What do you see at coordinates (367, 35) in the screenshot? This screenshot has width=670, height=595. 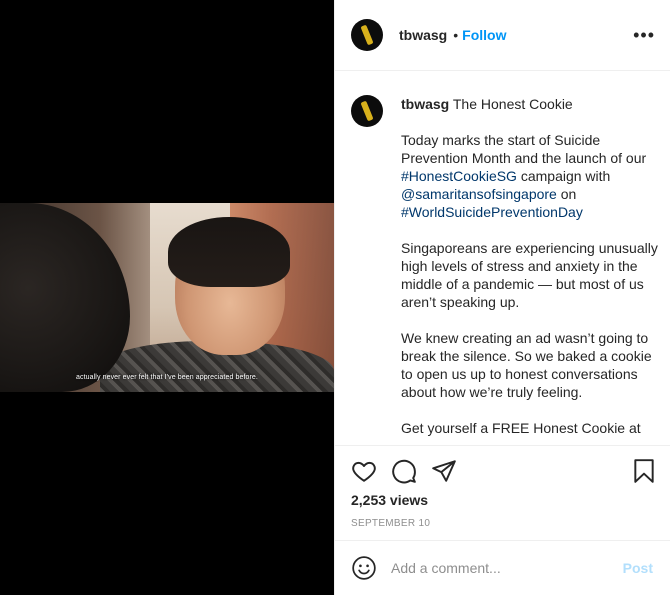 I see `avatar` at bounding box center [367, 35].